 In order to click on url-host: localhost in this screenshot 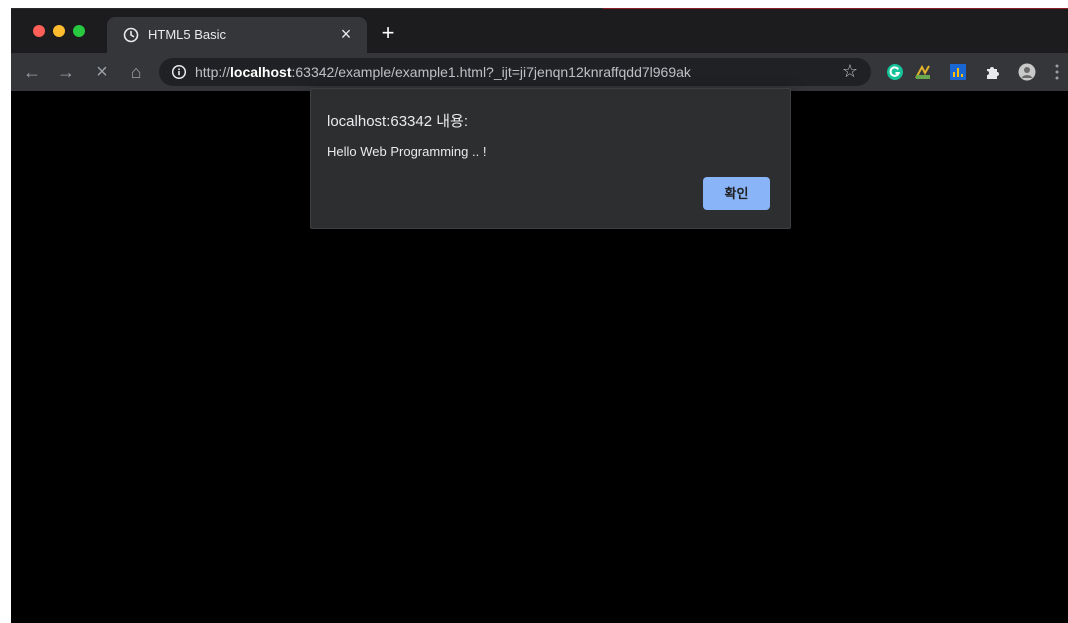, I will do `click(261, 72)`.